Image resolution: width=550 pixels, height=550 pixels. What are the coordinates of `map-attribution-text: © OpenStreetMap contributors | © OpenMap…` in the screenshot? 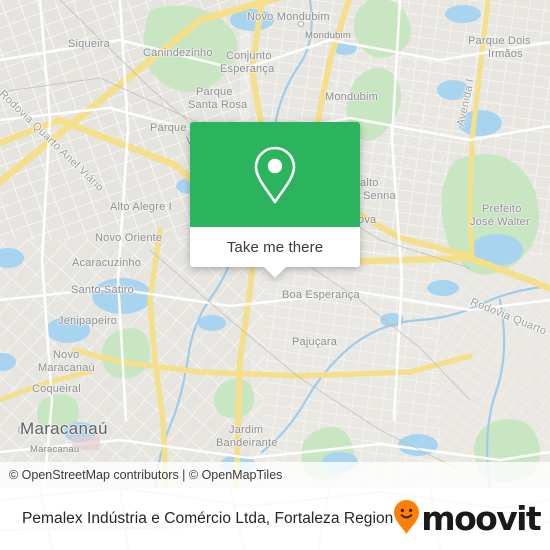 It's located at (145, 475).